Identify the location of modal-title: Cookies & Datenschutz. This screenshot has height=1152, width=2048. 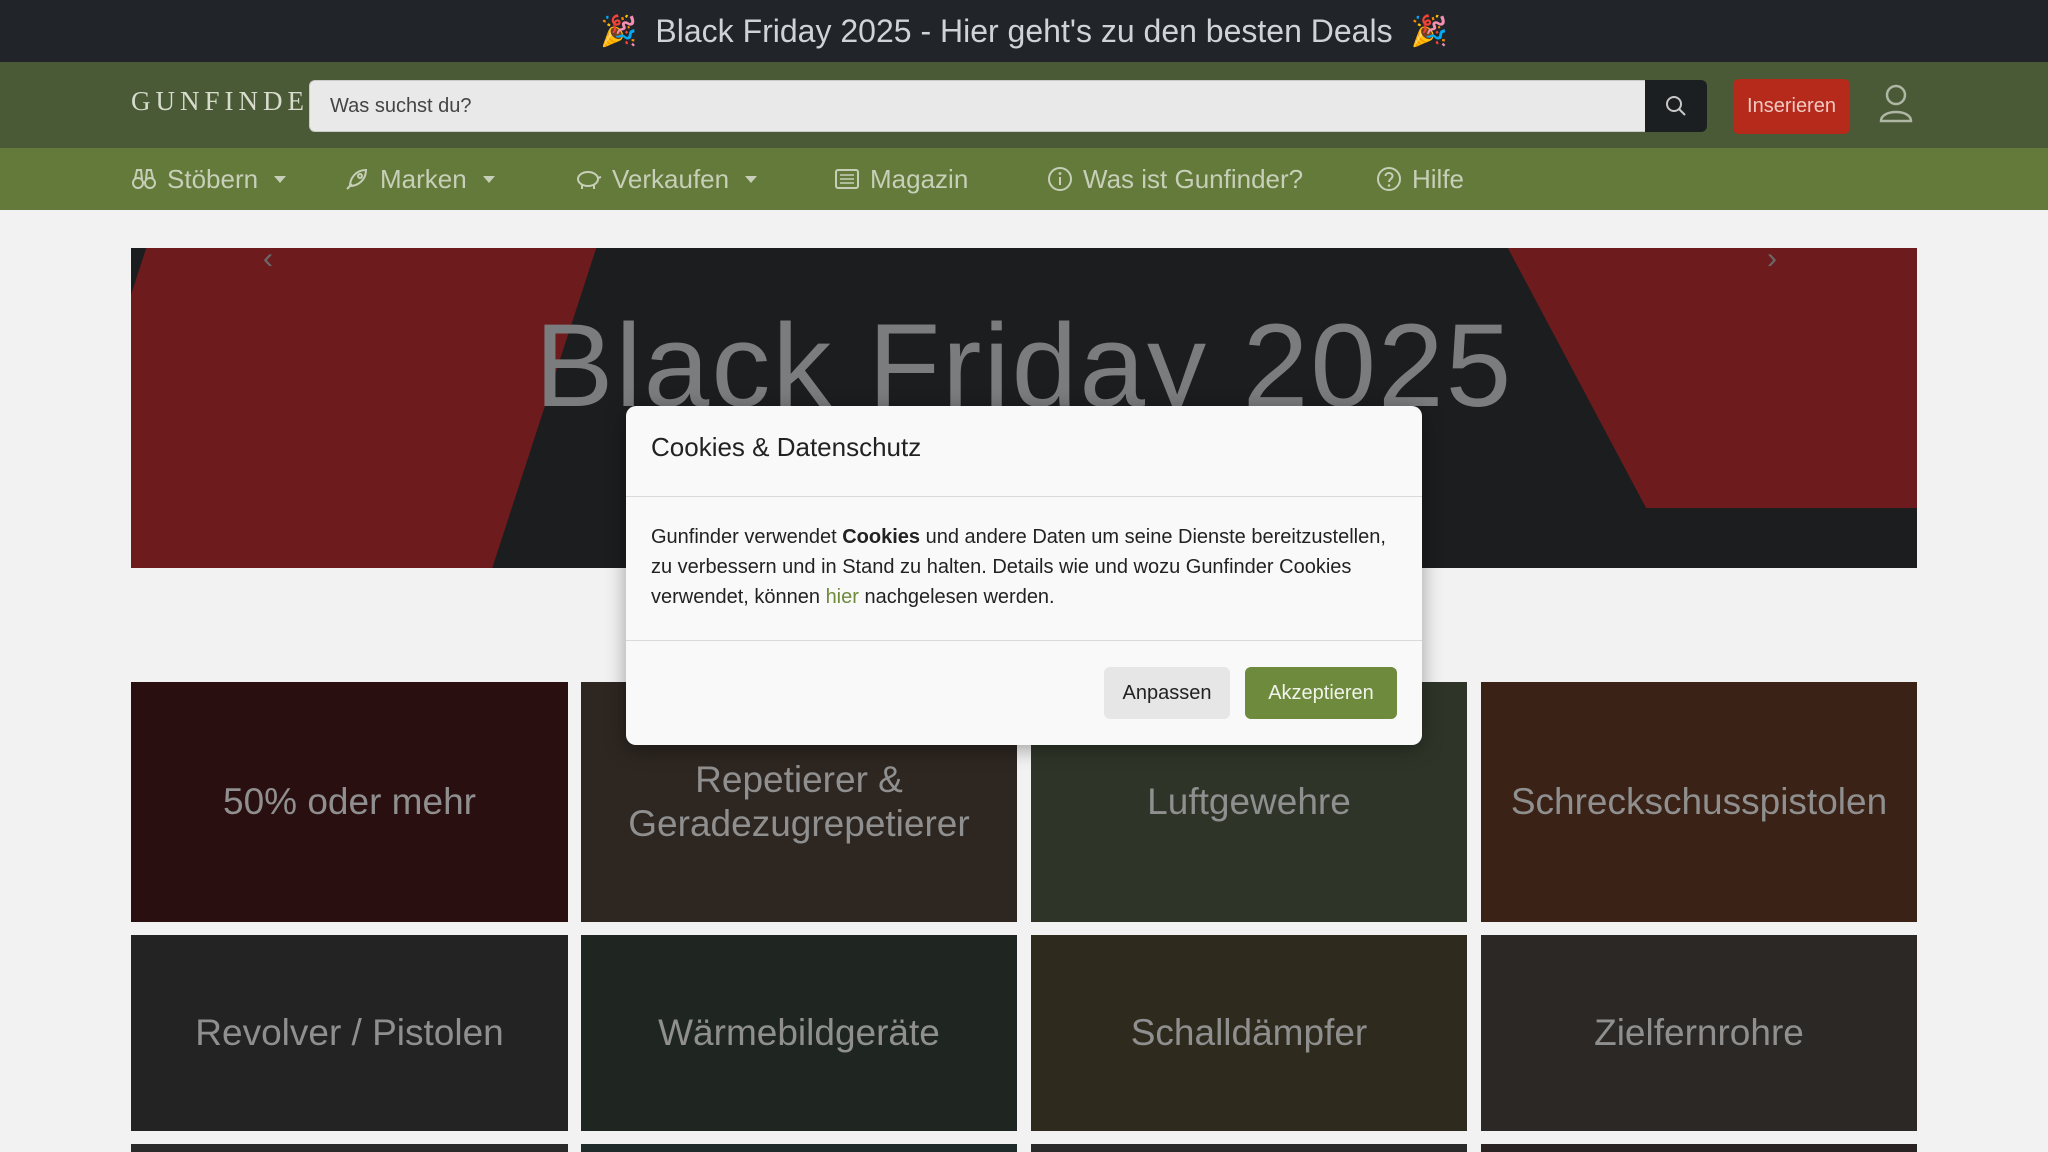
(786, 447).